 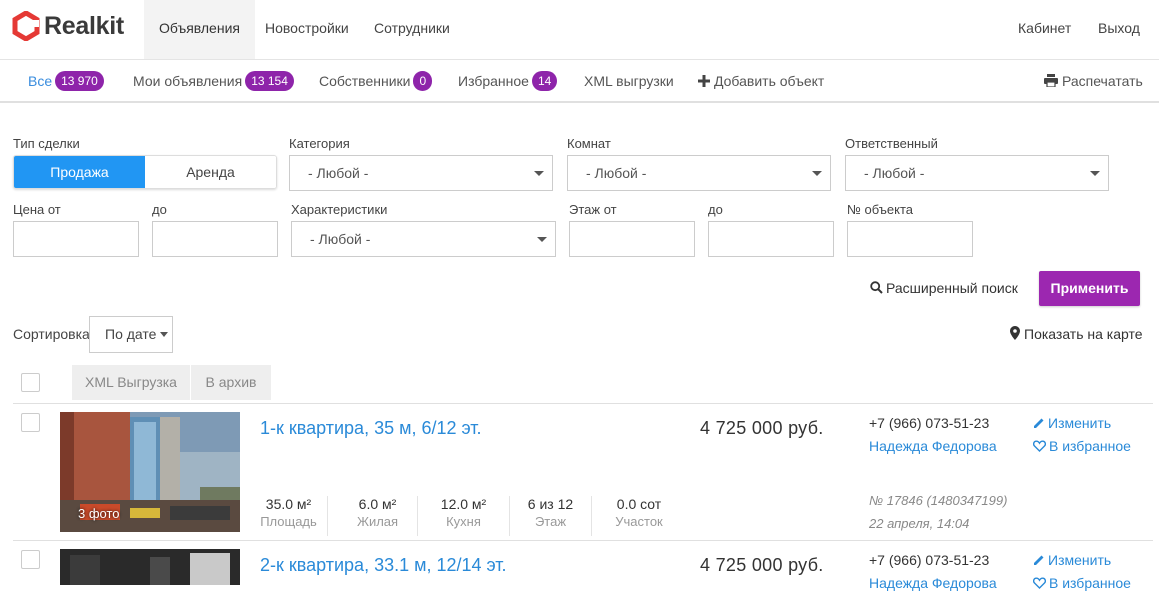 I want to click on brand-name: Realkit, so click(x=84, y=25).